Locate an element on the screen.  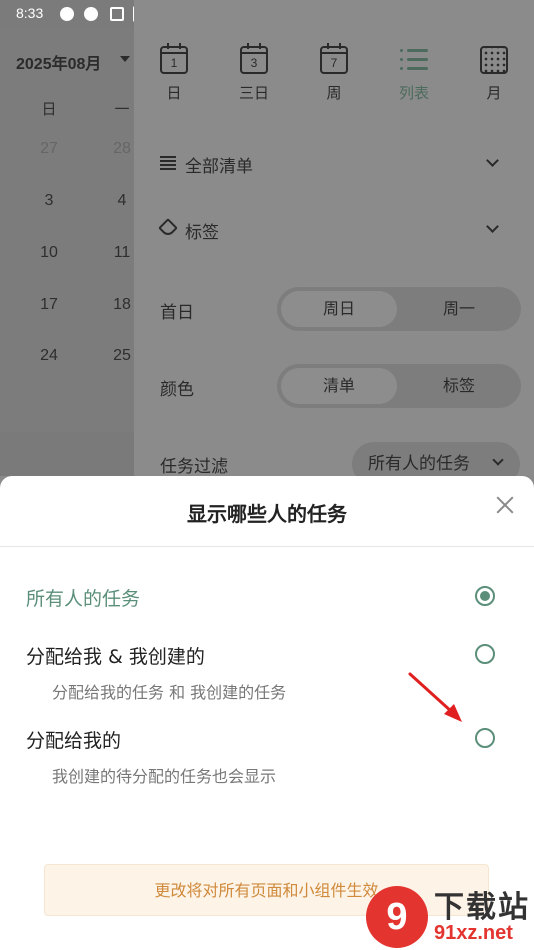
view-tab-label: 周 is located at coordinates (334, 93).